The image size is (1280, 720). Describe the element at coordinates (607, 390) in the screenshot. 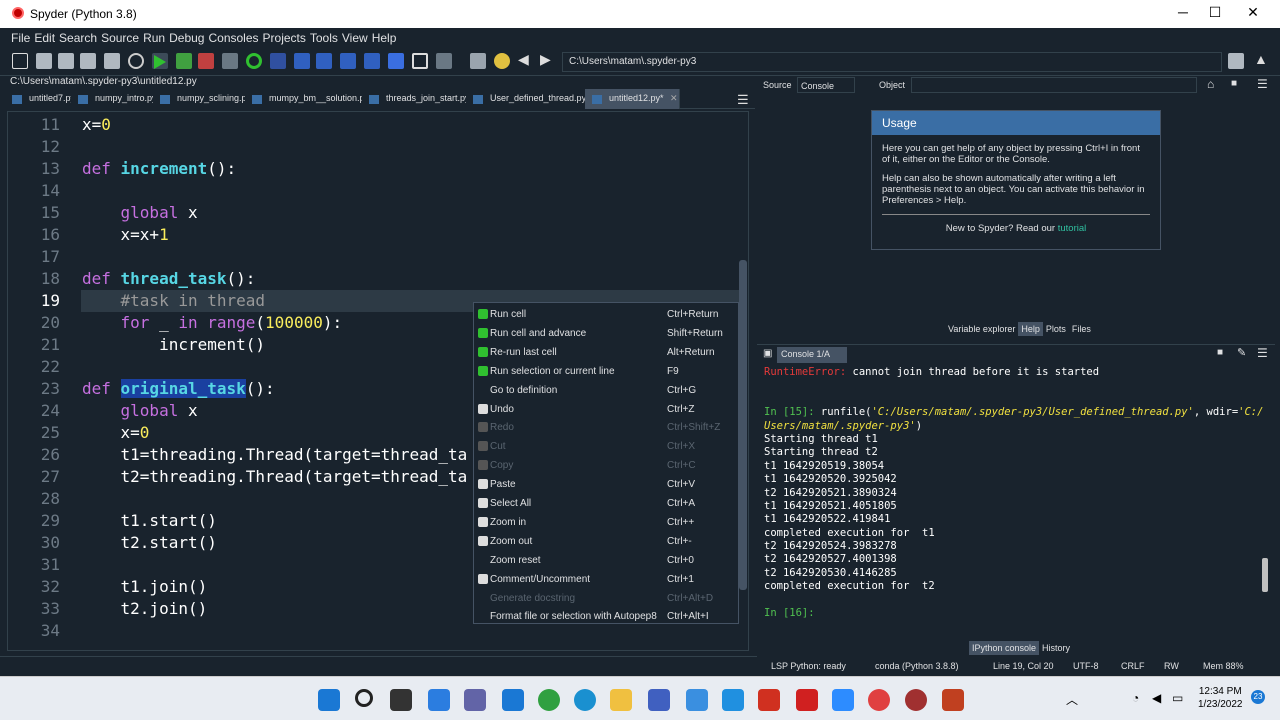

I see `menu-item-go-to-definition: Go to definition Ctrl+G` at that location.